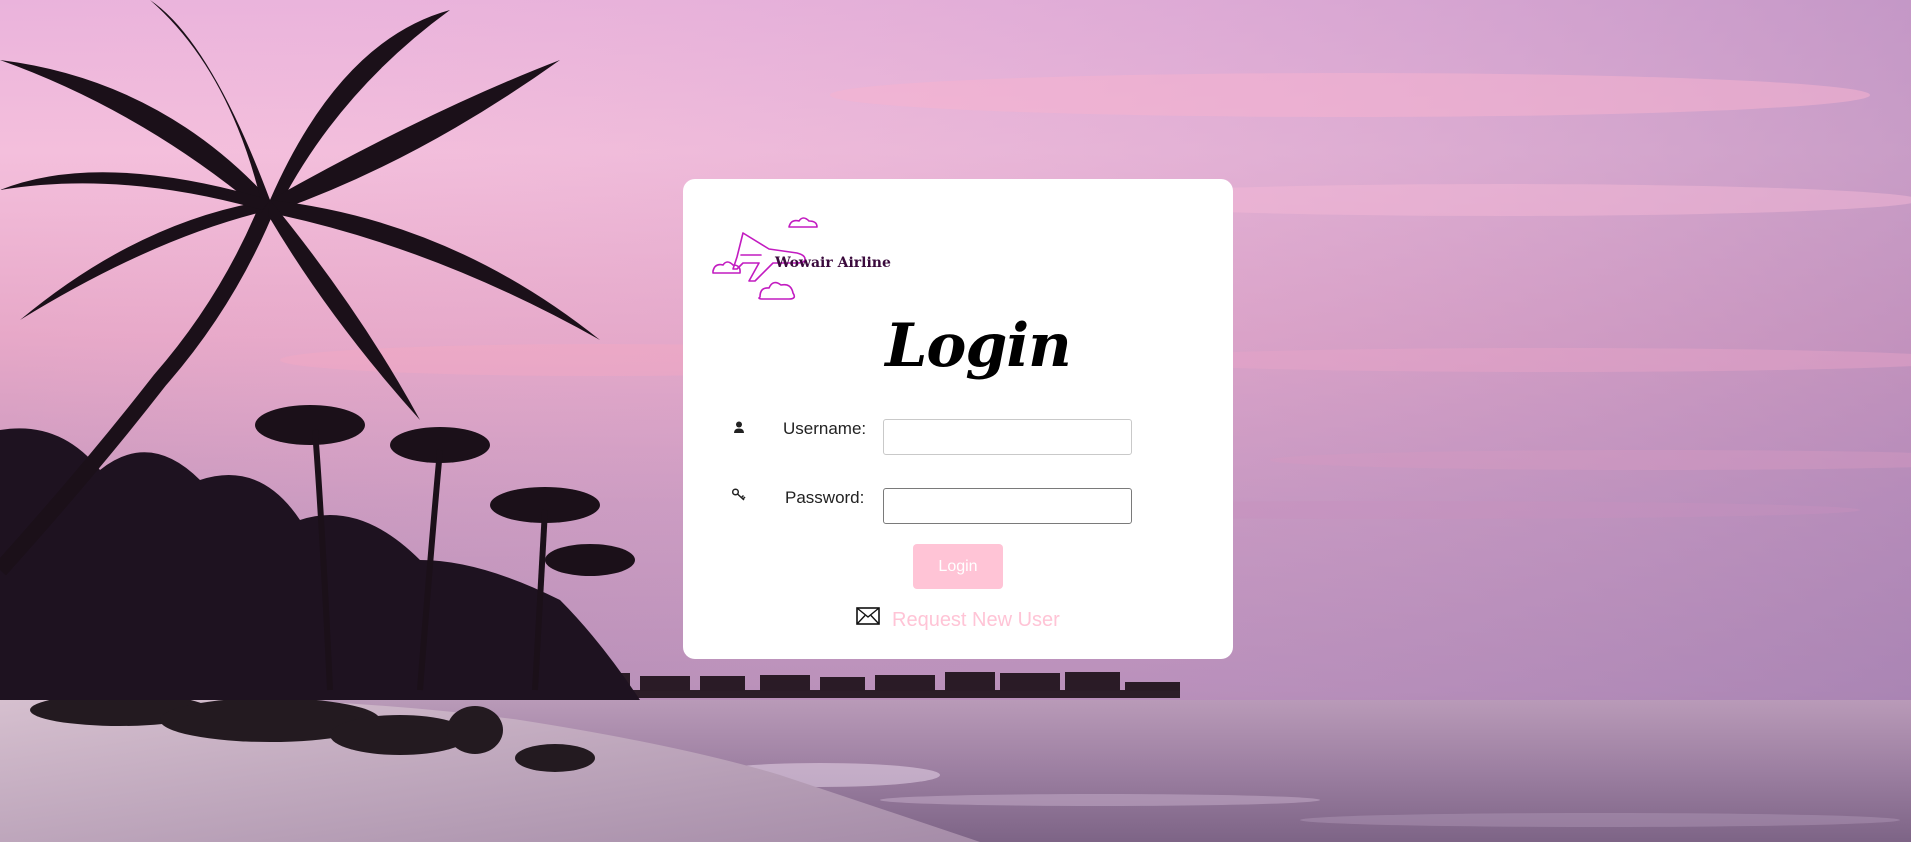 The height and width of the screenshot is (842, 1911). Describe the element at coordinates (739, 495) in the screenshot. I see `key-icon` at that location.